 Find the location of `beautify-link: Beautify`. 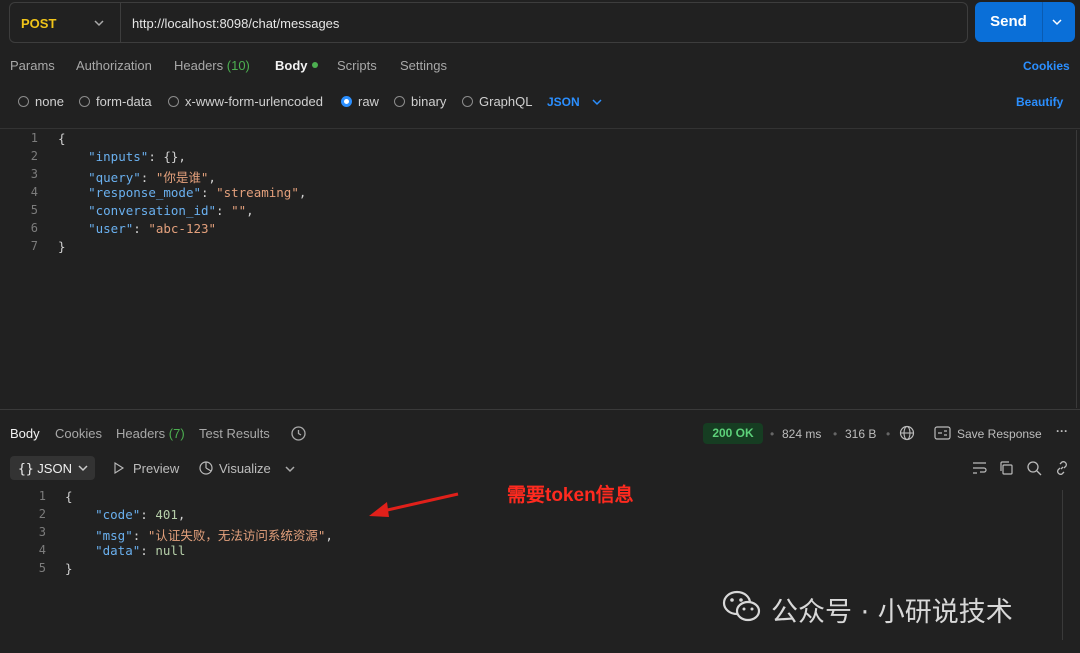

beautify-link: Beautify is located at coordinates (1039, 102).